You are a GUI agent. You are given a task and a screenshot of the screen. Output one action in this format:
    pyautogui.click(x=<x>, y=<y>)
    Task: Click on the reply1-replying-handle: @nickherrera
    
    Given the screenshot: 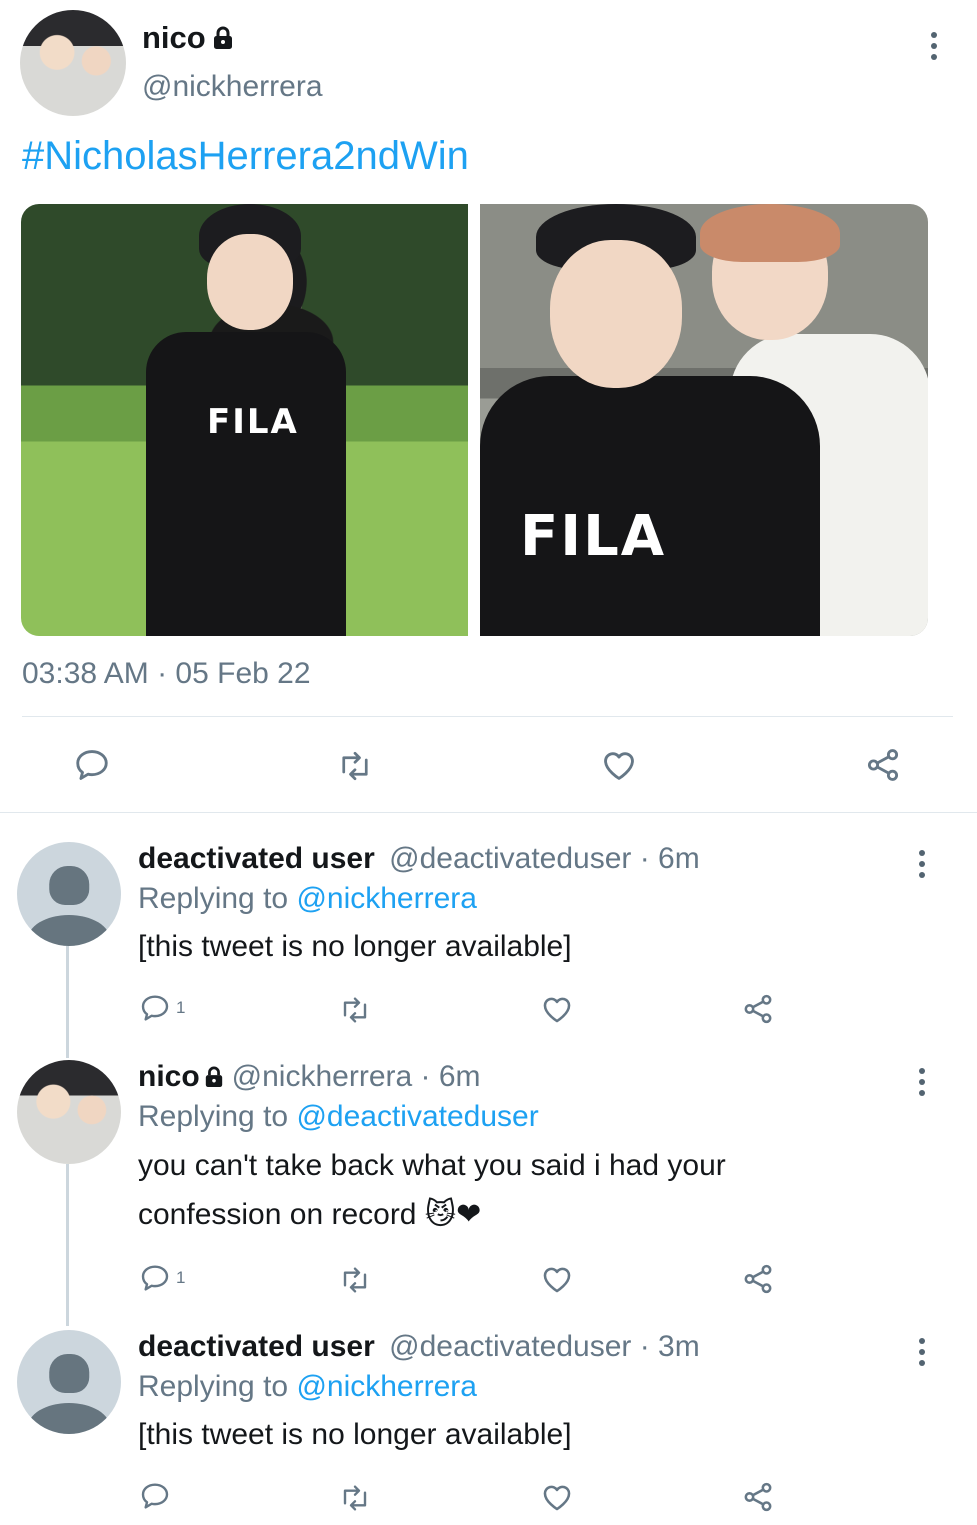 What is the action you would take?
    pyautogui.click(x=386, y=898)
    